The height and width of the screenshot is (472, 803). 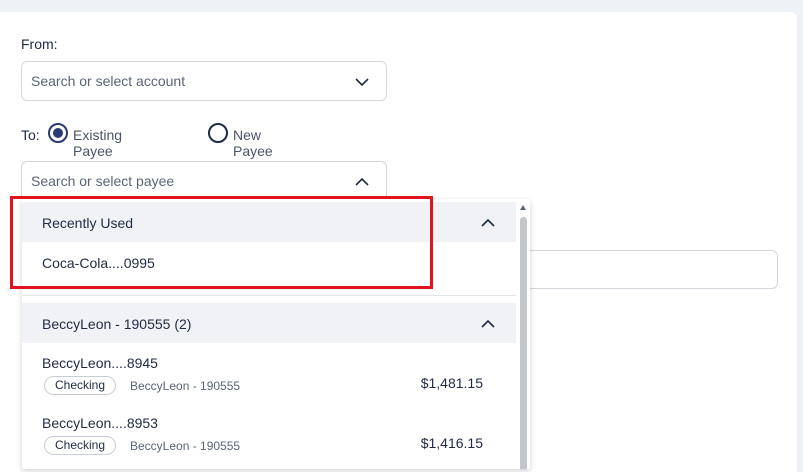 I want to click on payee-placeholder: Search or select payee, so click(x=103, y=181).